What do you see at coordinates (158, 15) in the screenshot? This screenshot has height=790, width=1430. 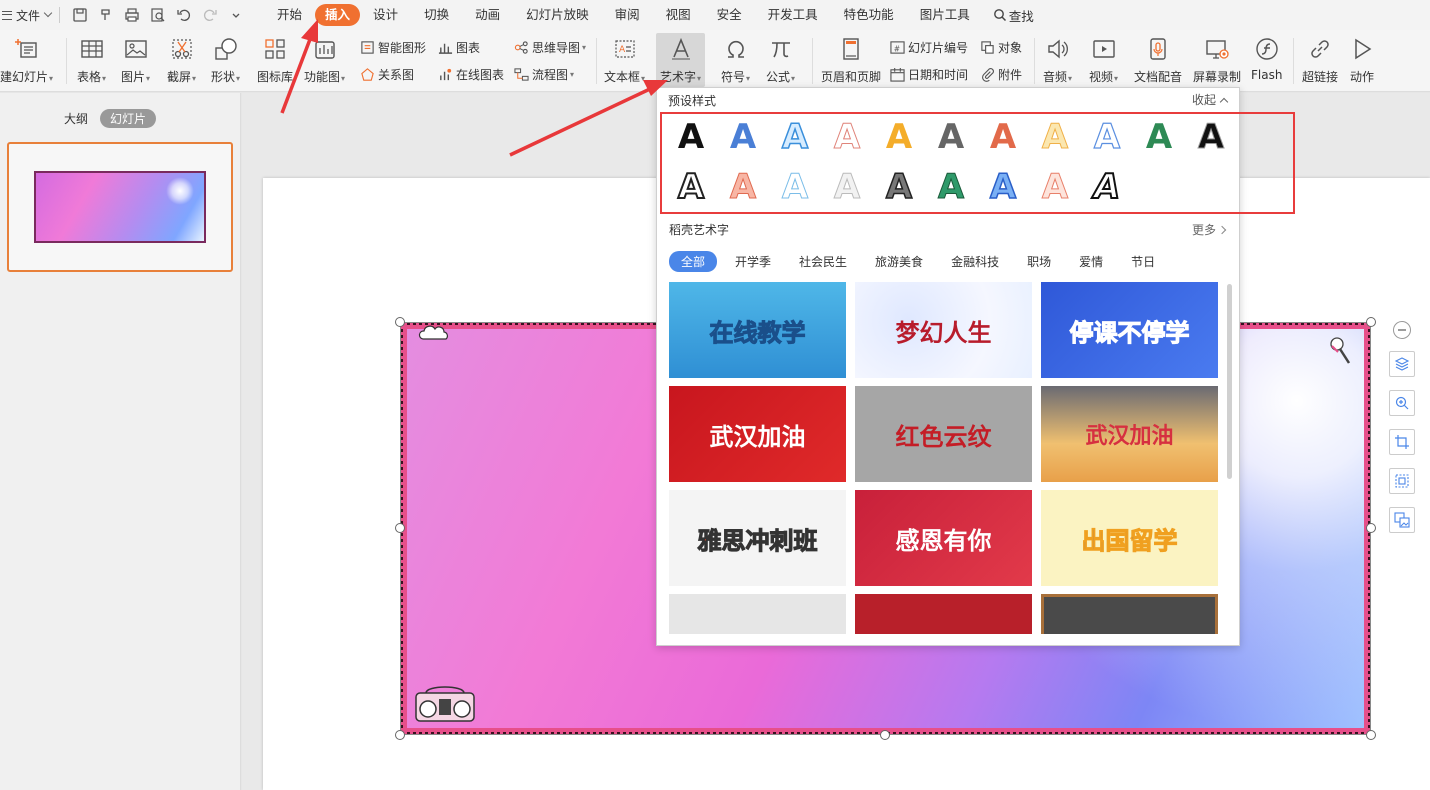 I see `print-preview-button` at bounding box center [158, 15].